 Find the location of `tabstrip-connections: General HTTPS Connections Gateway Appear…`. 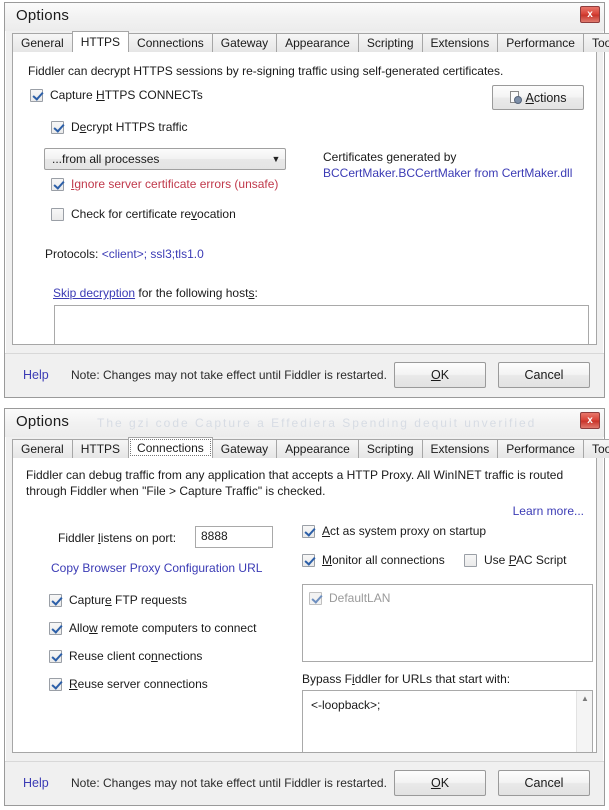

tabstrip-connections: General HTTPS Connections Gateway Appear… is located at coordinates (310, 447).